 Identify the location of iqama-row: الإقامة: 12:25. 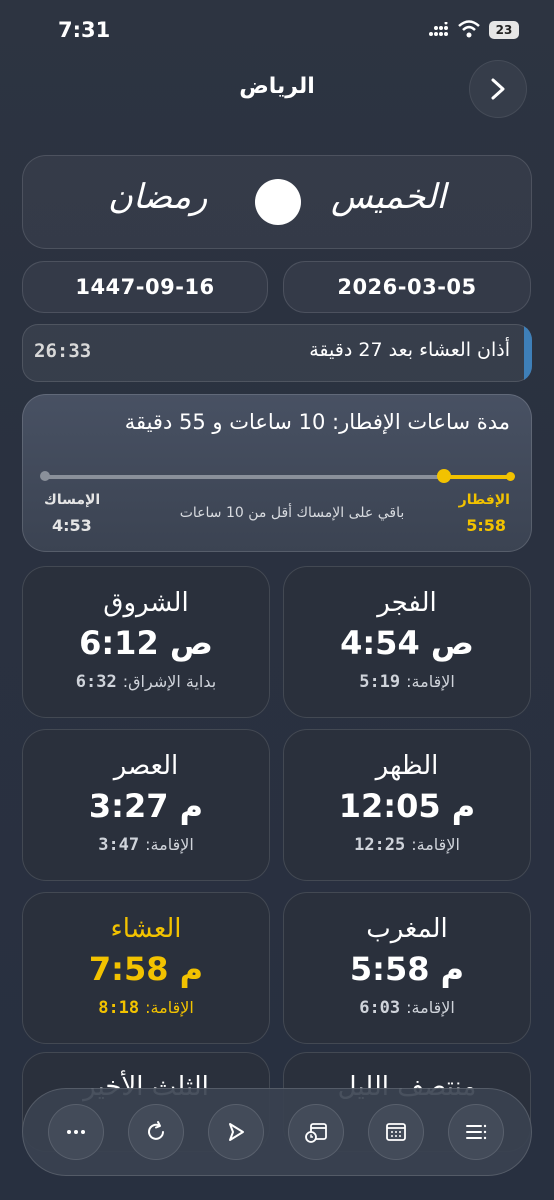
(407, 845).